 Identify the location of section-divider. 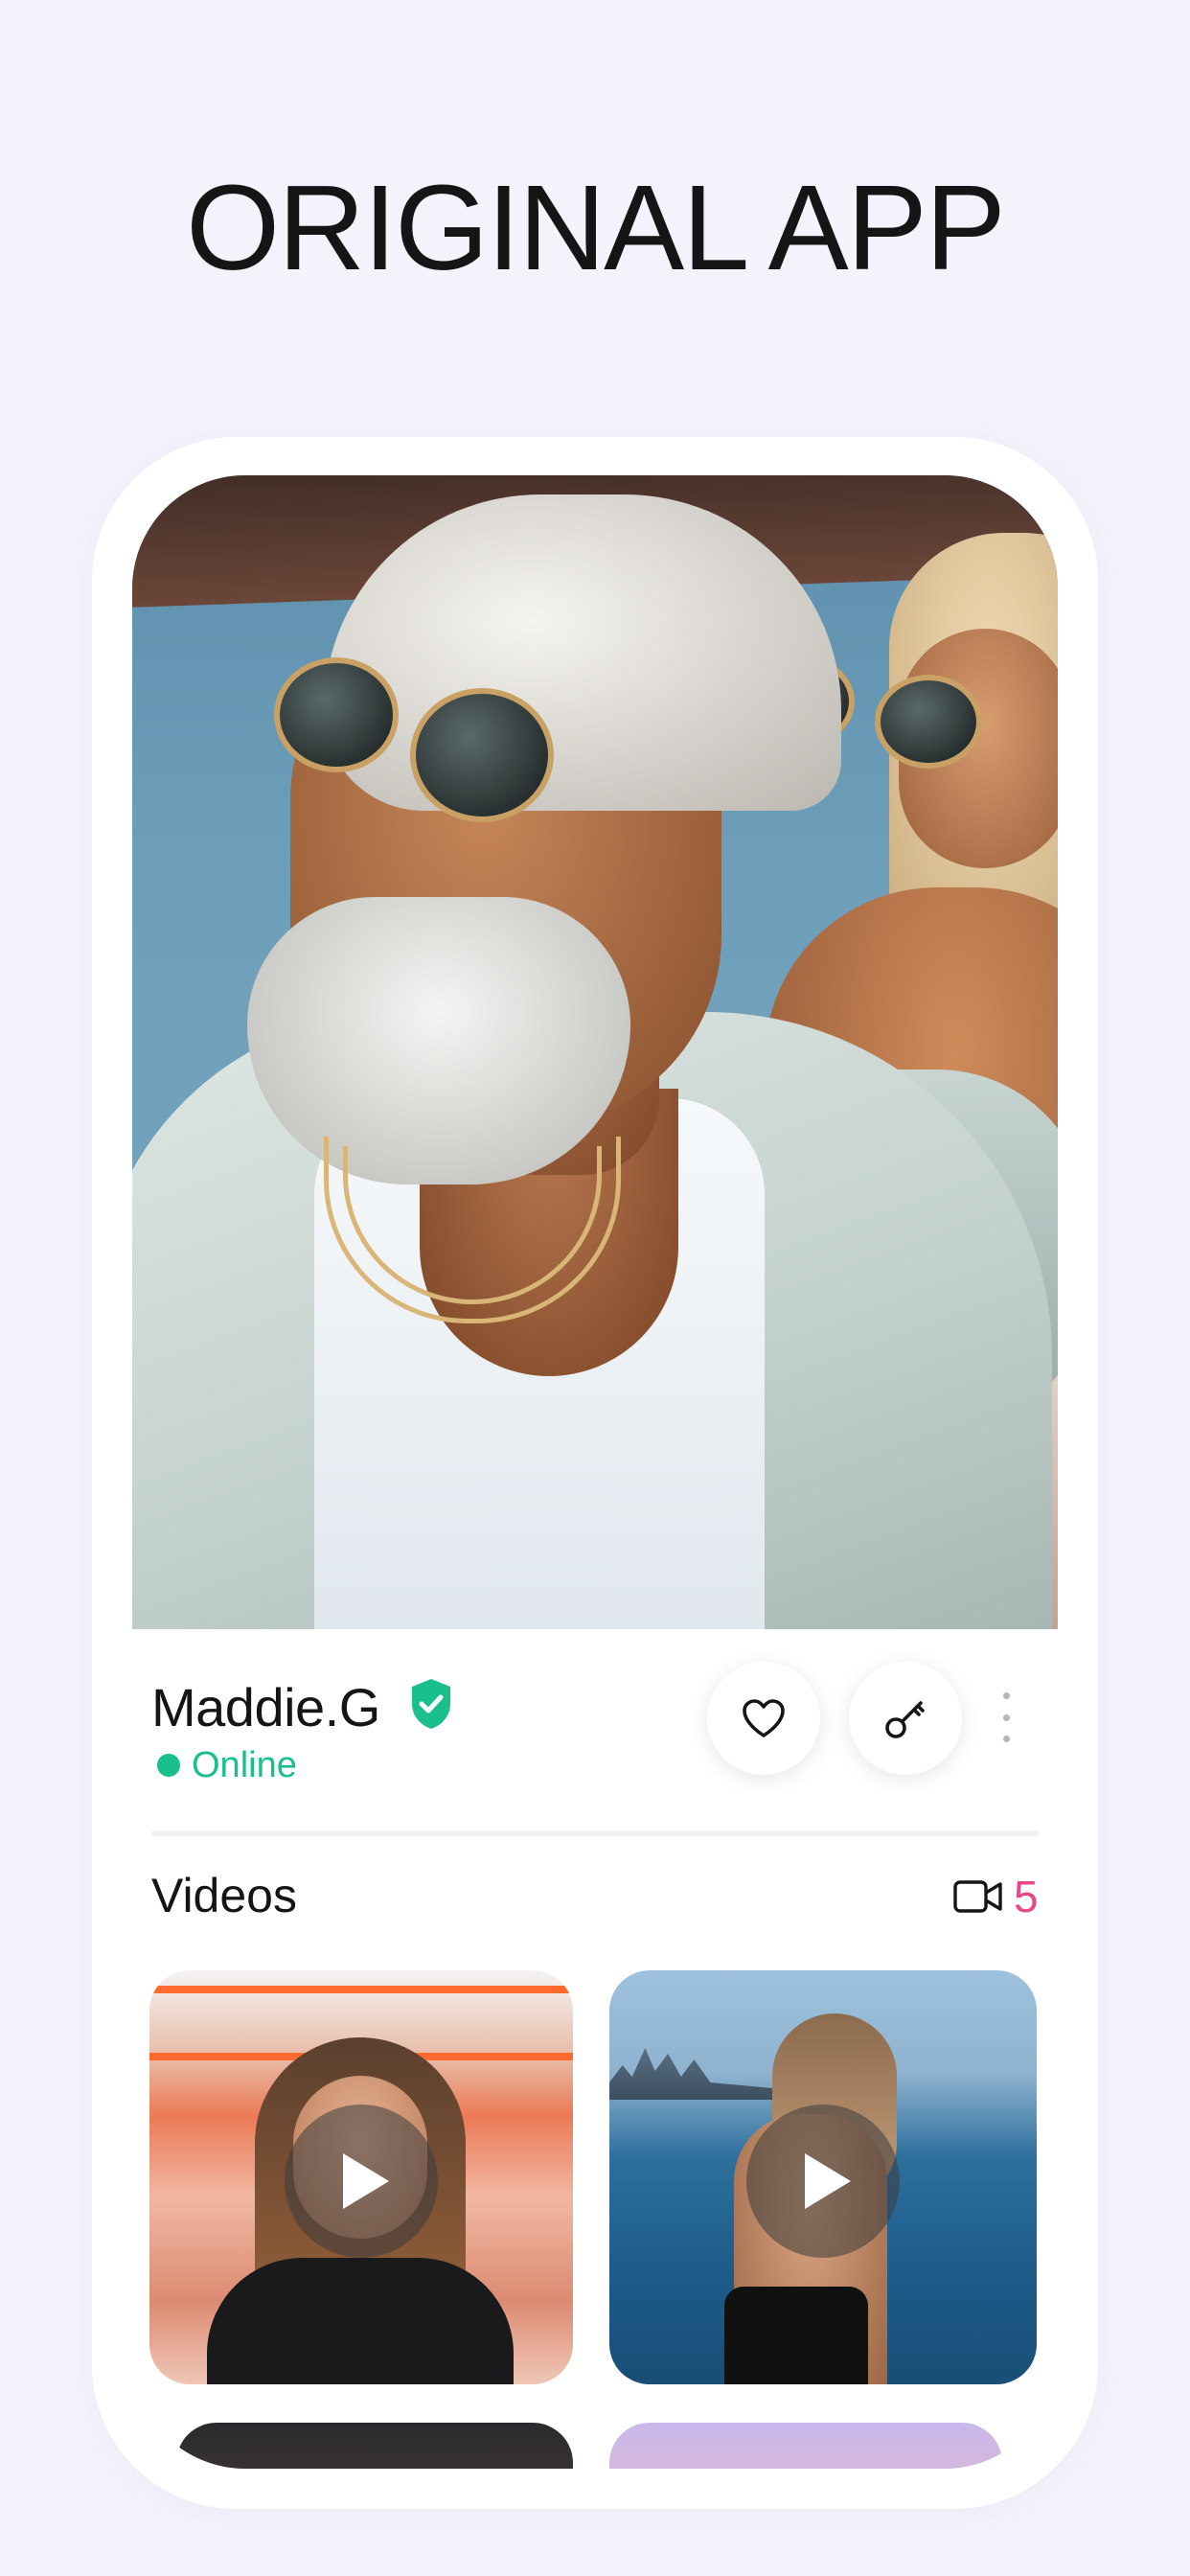
(595, 1833).